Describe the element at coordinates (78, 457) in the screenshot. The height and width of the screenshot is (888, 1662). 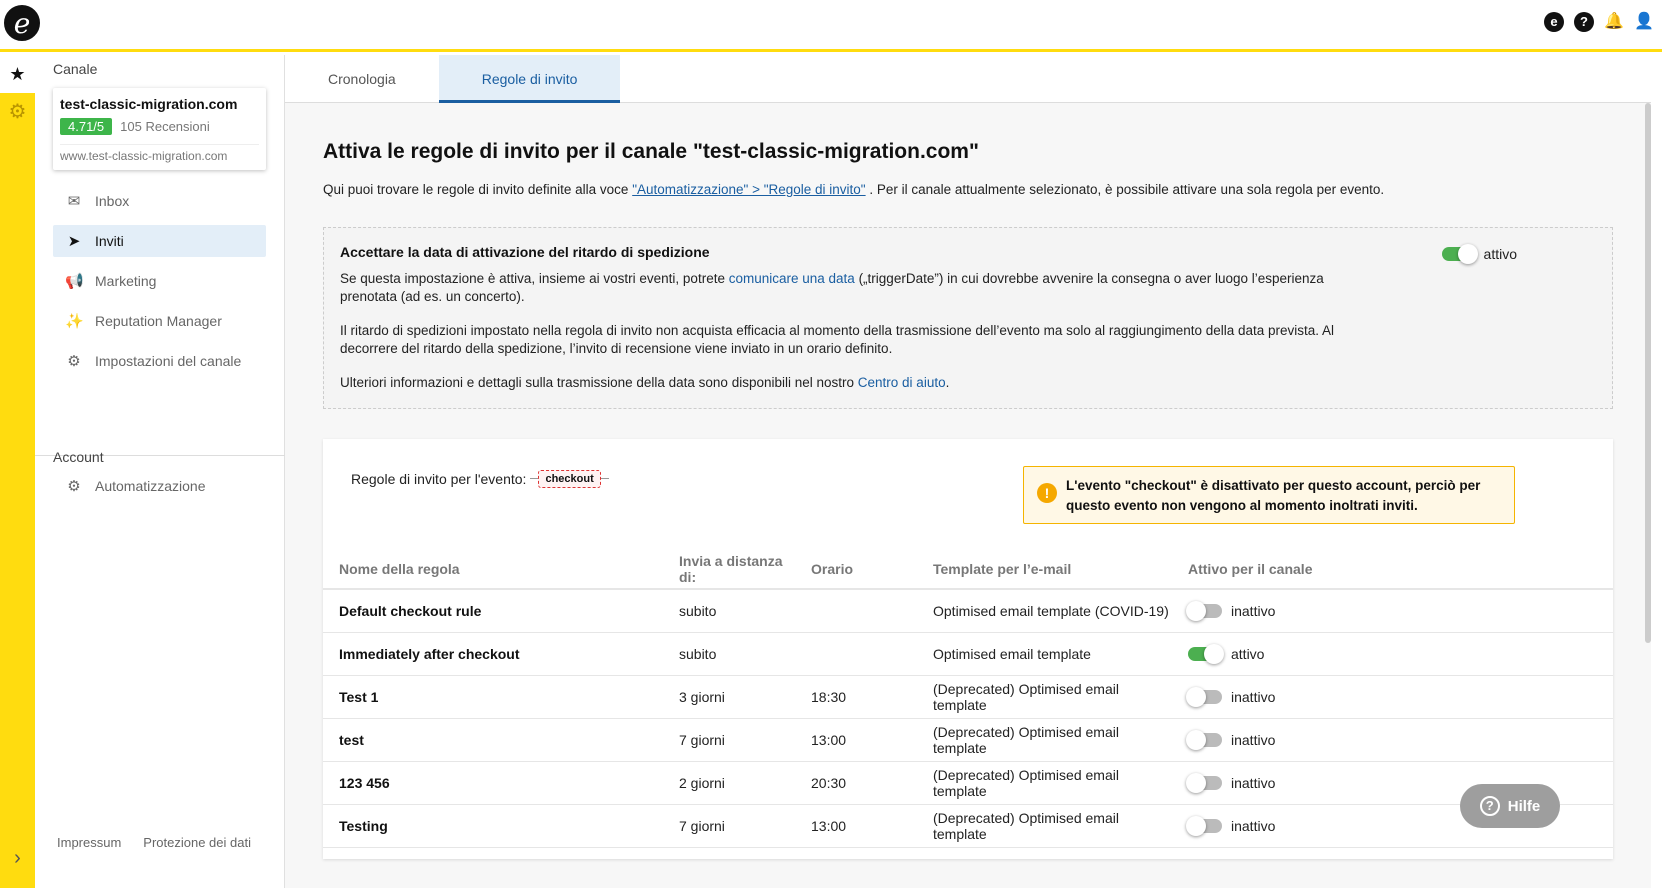
I see `account-label: Account` at that location.